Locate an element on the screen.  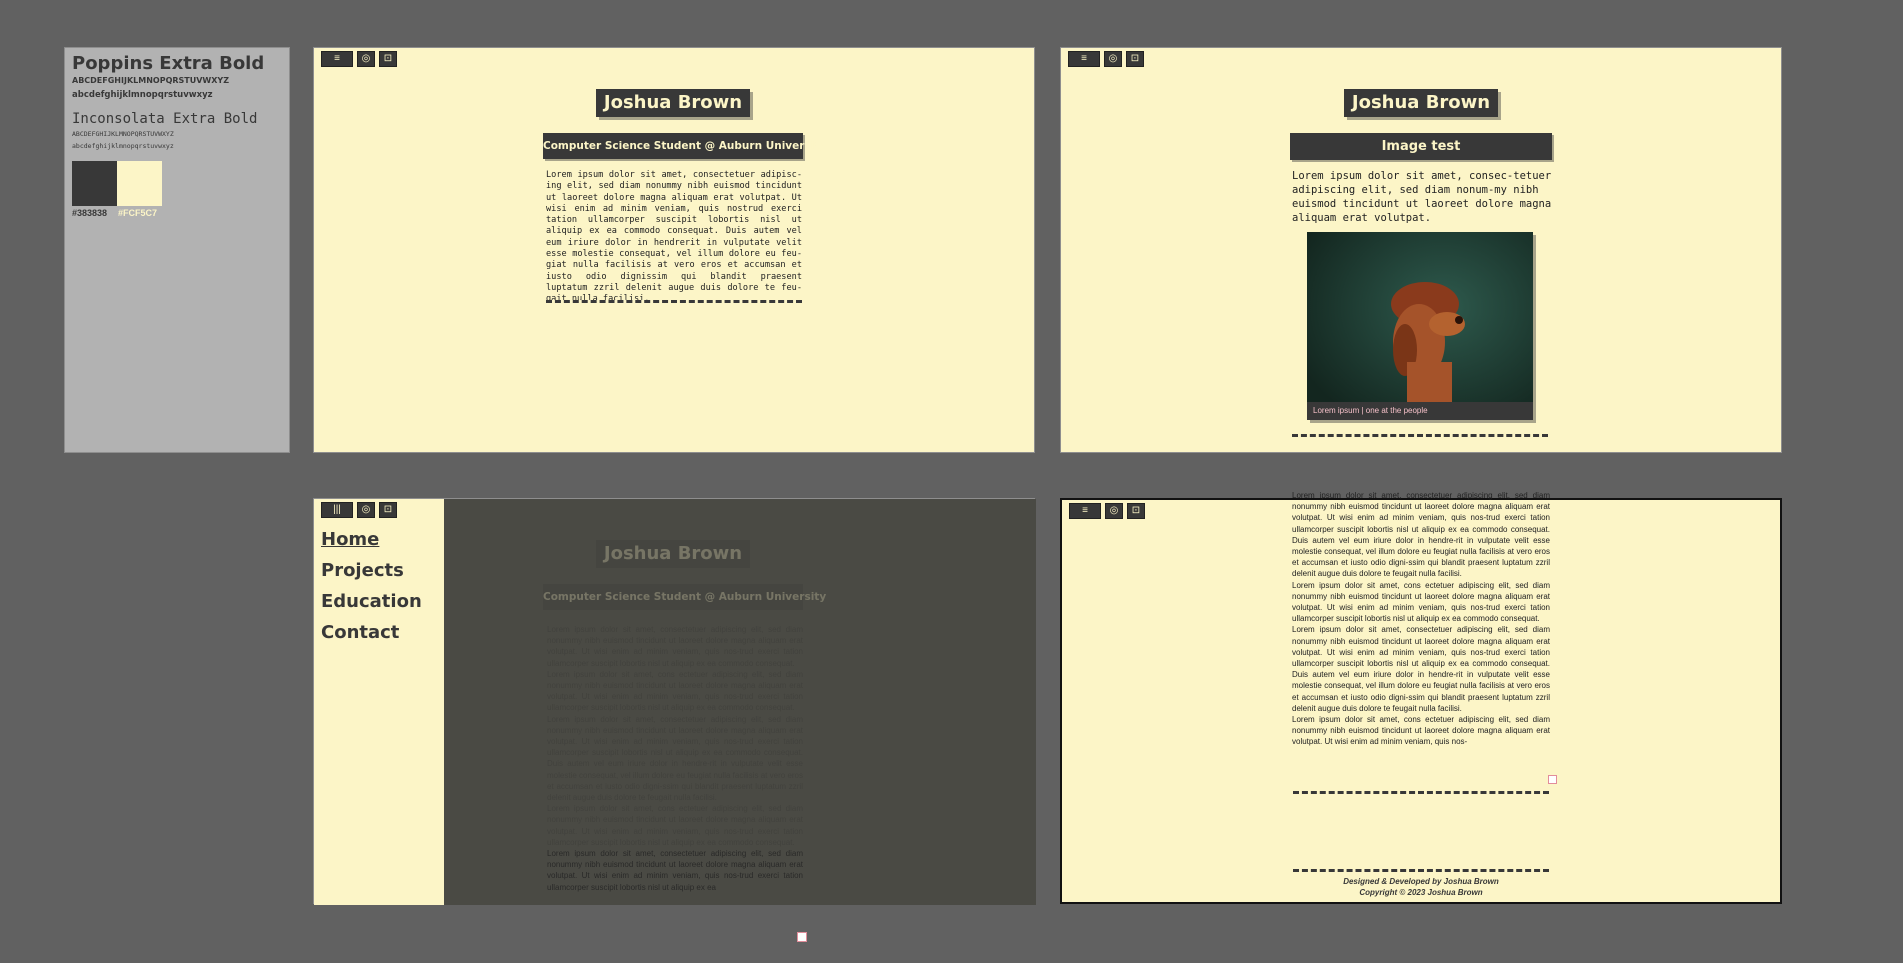
nav-item-home: Home is located at coordinates (350, 539).